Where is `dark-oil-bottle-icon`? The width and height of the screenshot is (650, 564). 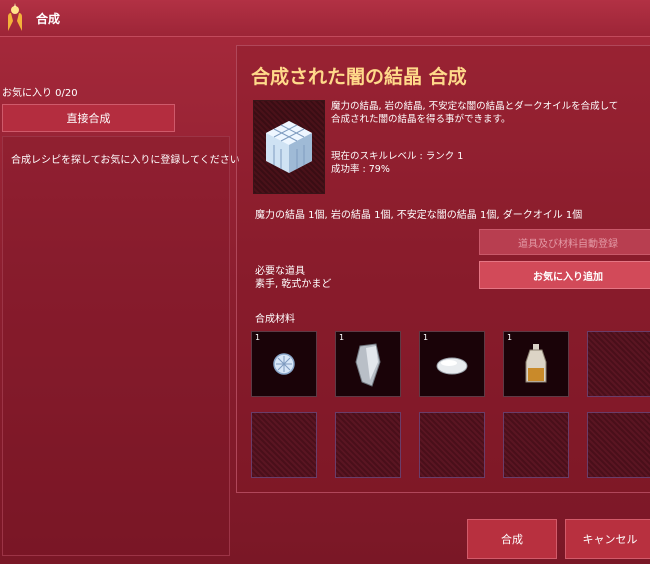
dark-oil-bottle-icon is located at coordinates (536, 363).